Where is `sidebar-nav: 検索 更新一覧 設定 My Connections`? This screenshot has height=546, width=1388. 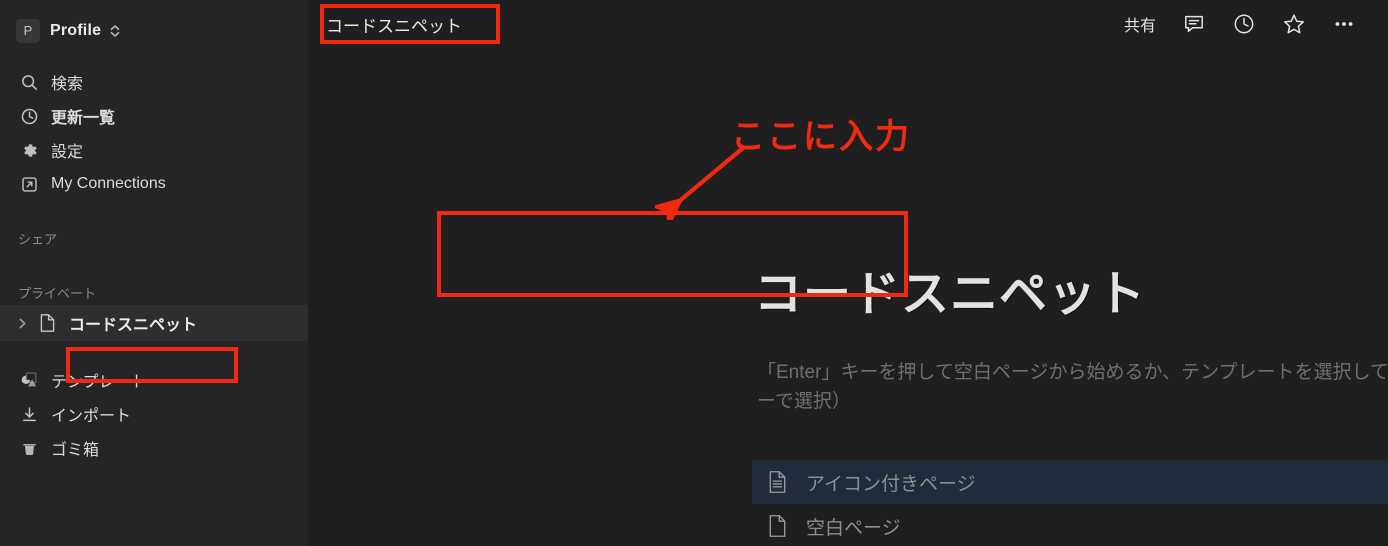 sidebar-nav: 検索 更新一覧 設定 My Connections is located at coordinates (154, 133).